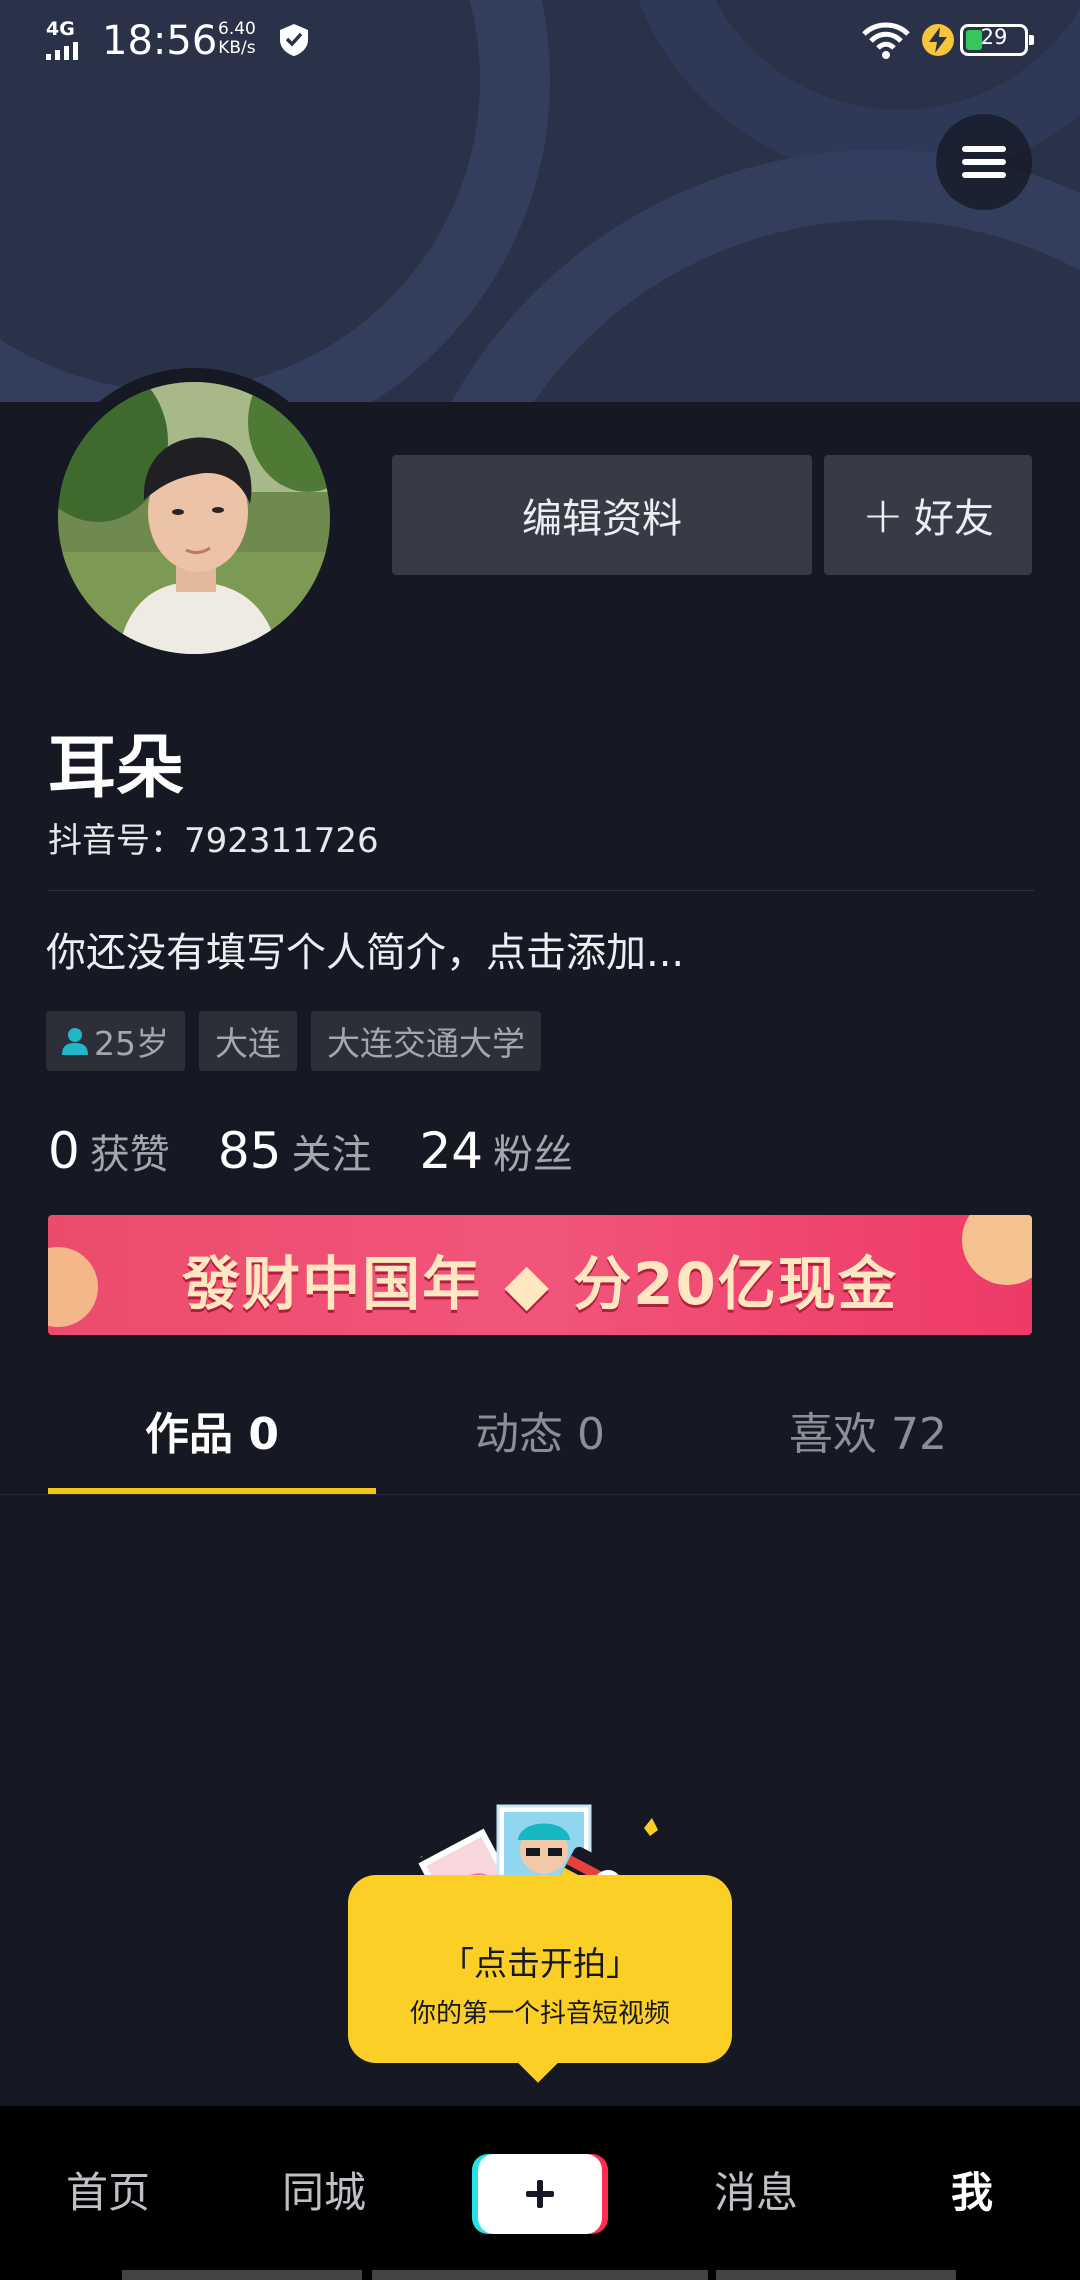 The image size is (1080, 2280). I want to click on stat-following: 85 关注, so click(295, 1151).